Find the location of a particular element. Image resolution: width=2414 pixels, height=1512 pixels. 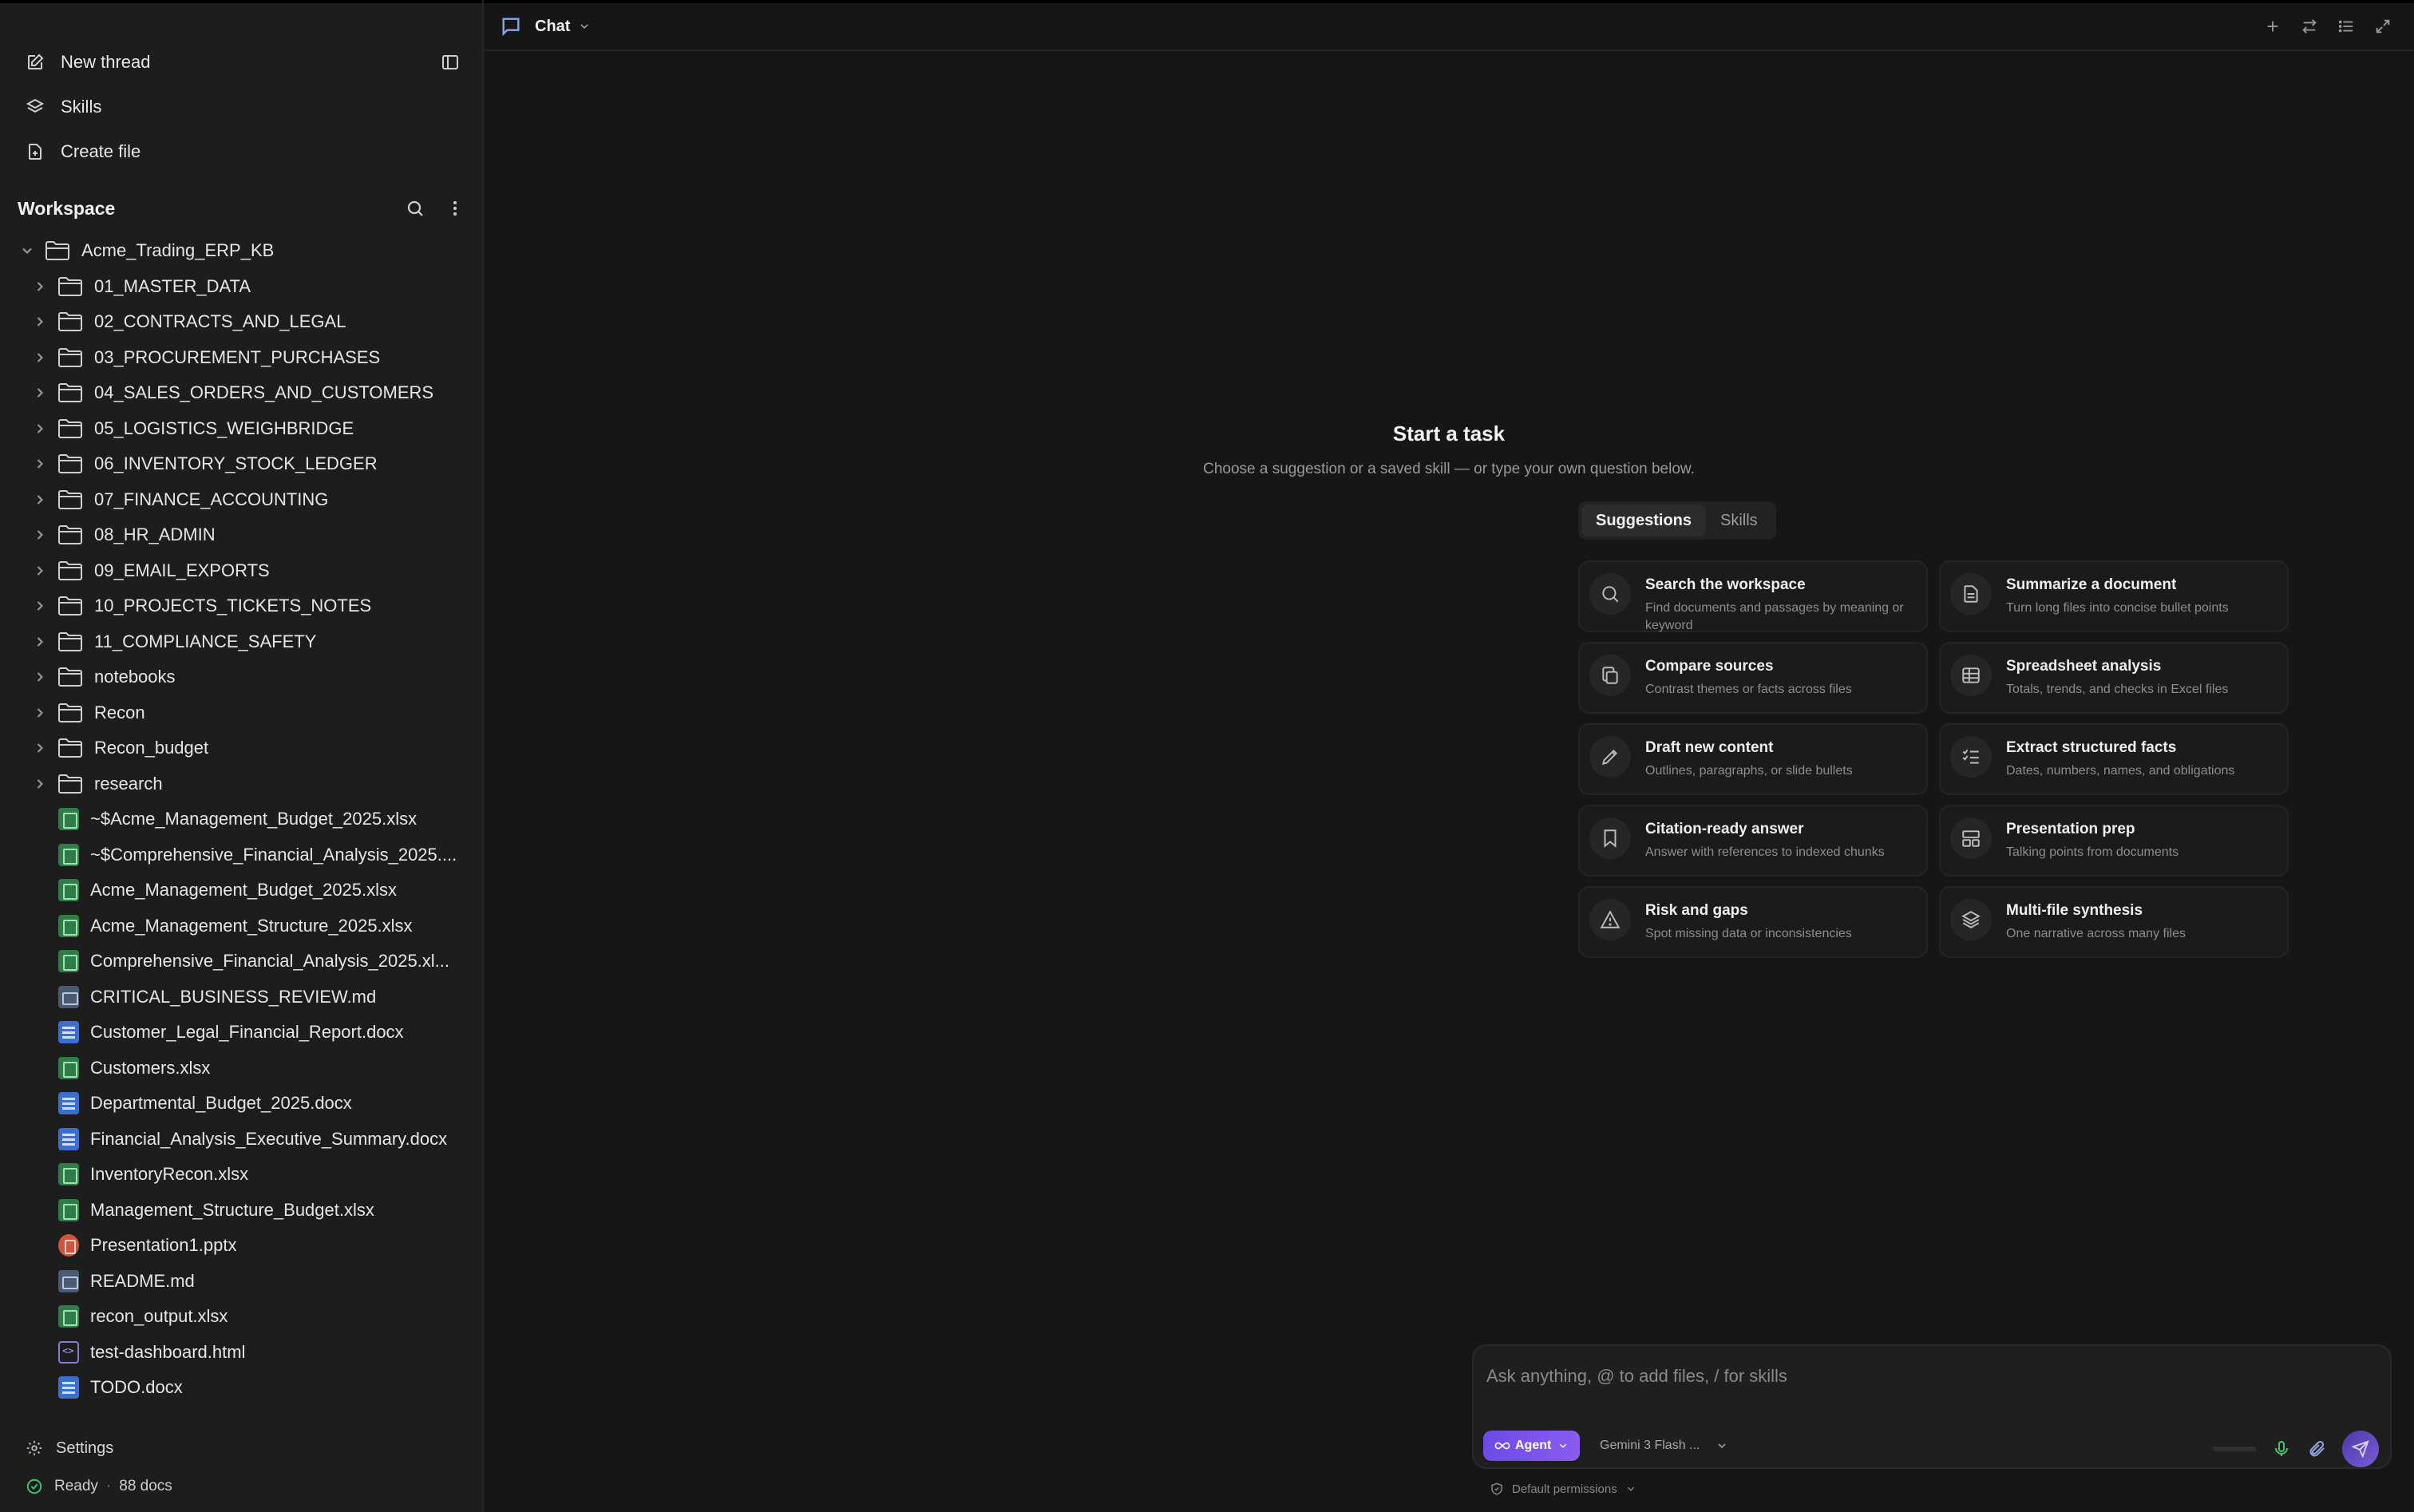

paperclip-icon is located at coordinates (2316, 1449).